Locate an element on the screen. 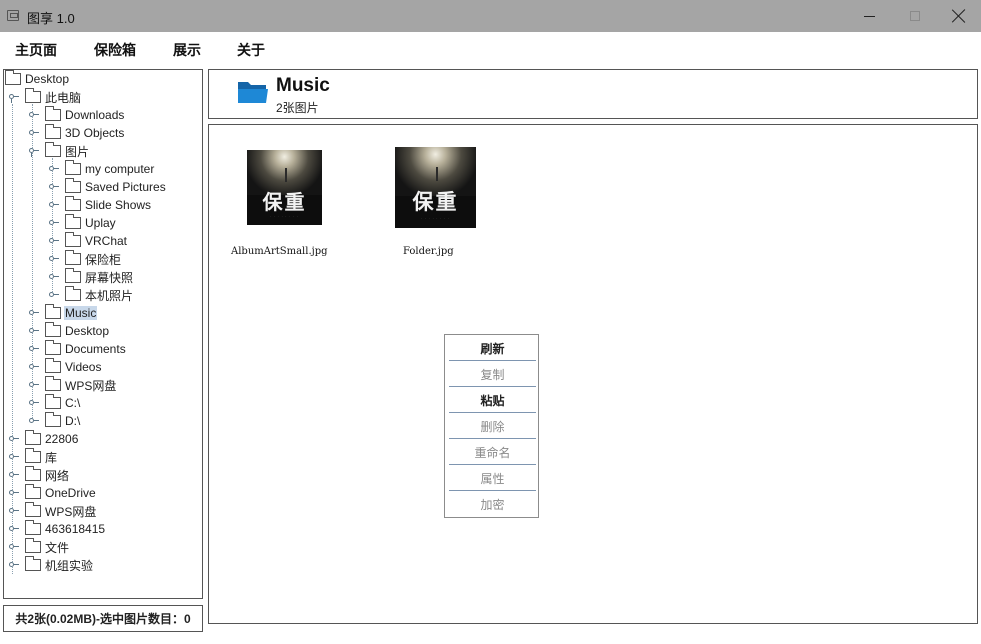  close-button is located at coordinates (958, 16).